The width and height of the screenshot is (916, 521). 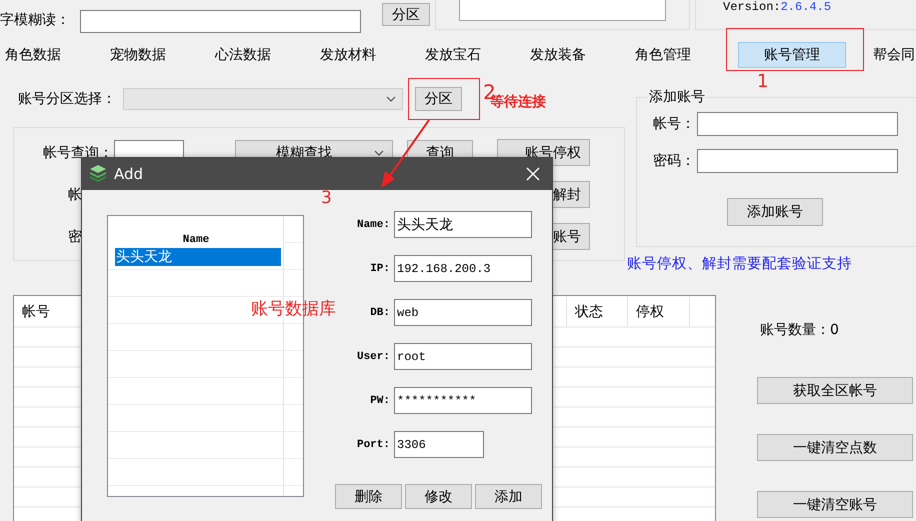 What do you see at coordinates (893, 55) in the screenshot?
I see `tab: 帮会同` at bounding box center [893, 55].